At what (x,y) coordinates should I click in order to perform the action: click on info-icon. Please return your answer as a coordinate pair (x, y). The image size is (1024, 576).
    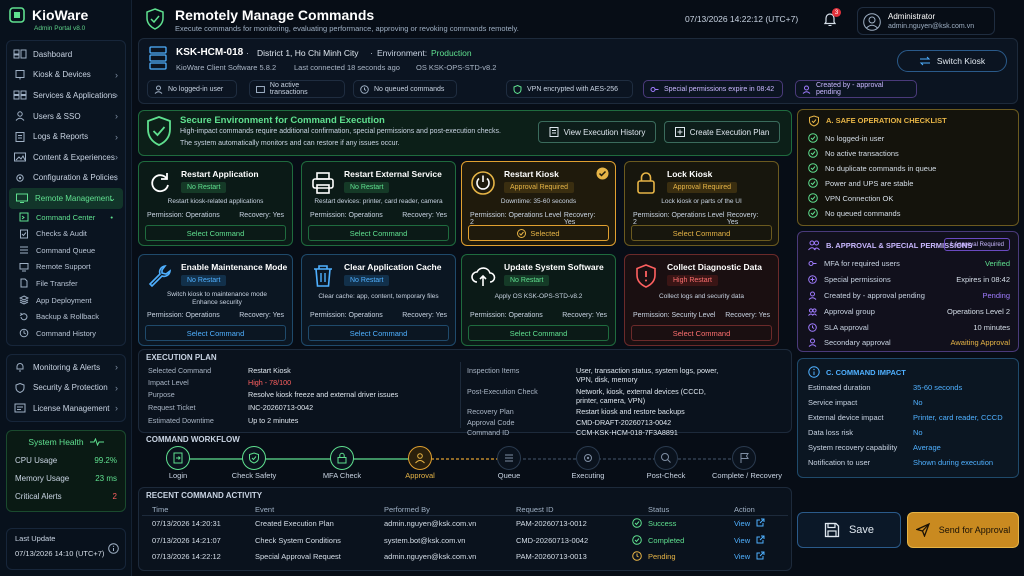
    Looking at the image, I should click on (113, 548).